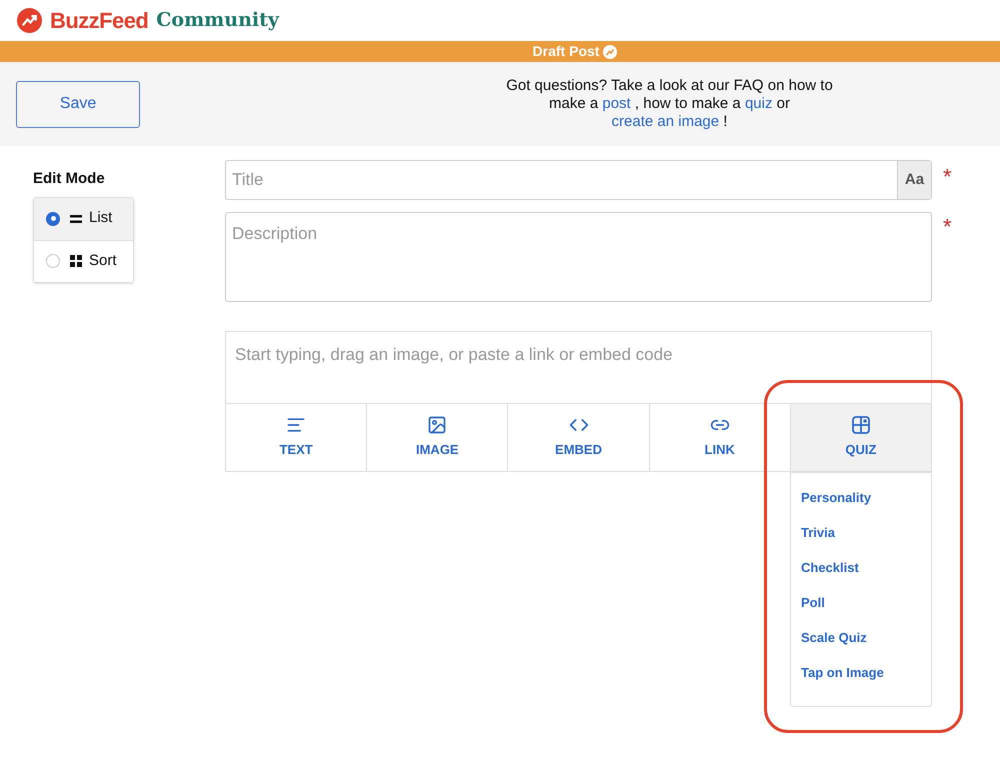 This screenshot has height=769, width=1000. Describe the element at coordinates (610, 51) in the screenshot. I see `trend-icon` at that location.